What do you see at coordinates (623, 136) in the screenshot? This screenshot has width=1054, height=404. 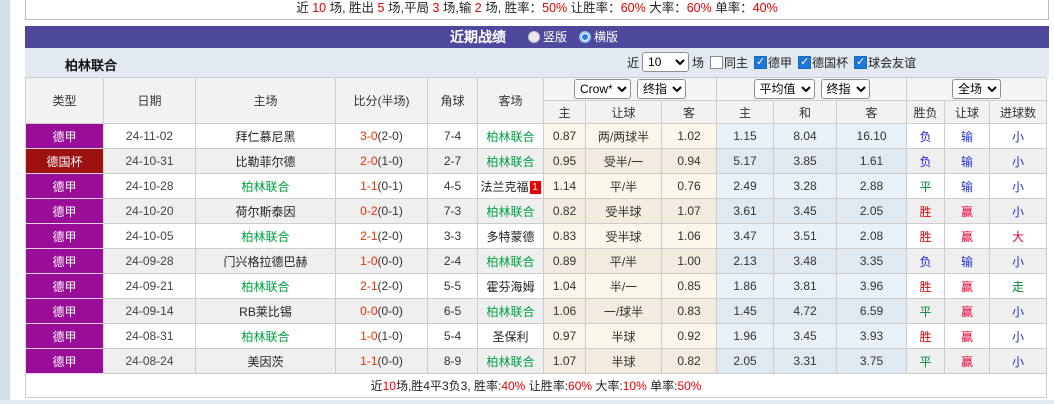 I see `odds-handicap: 两/两球半` at bounding box center [623, 136].